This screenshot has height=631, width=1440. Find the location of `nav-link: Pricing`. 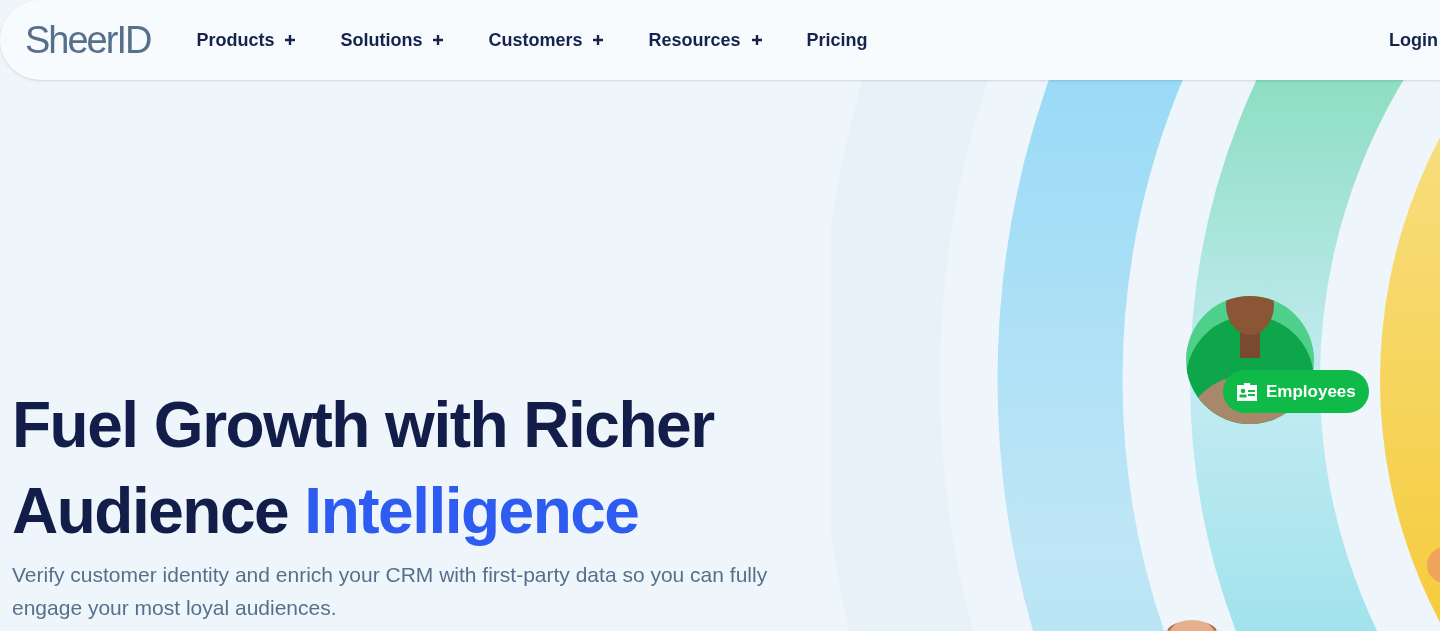

nav-link: Pricing is located at coordinates (837, 40).